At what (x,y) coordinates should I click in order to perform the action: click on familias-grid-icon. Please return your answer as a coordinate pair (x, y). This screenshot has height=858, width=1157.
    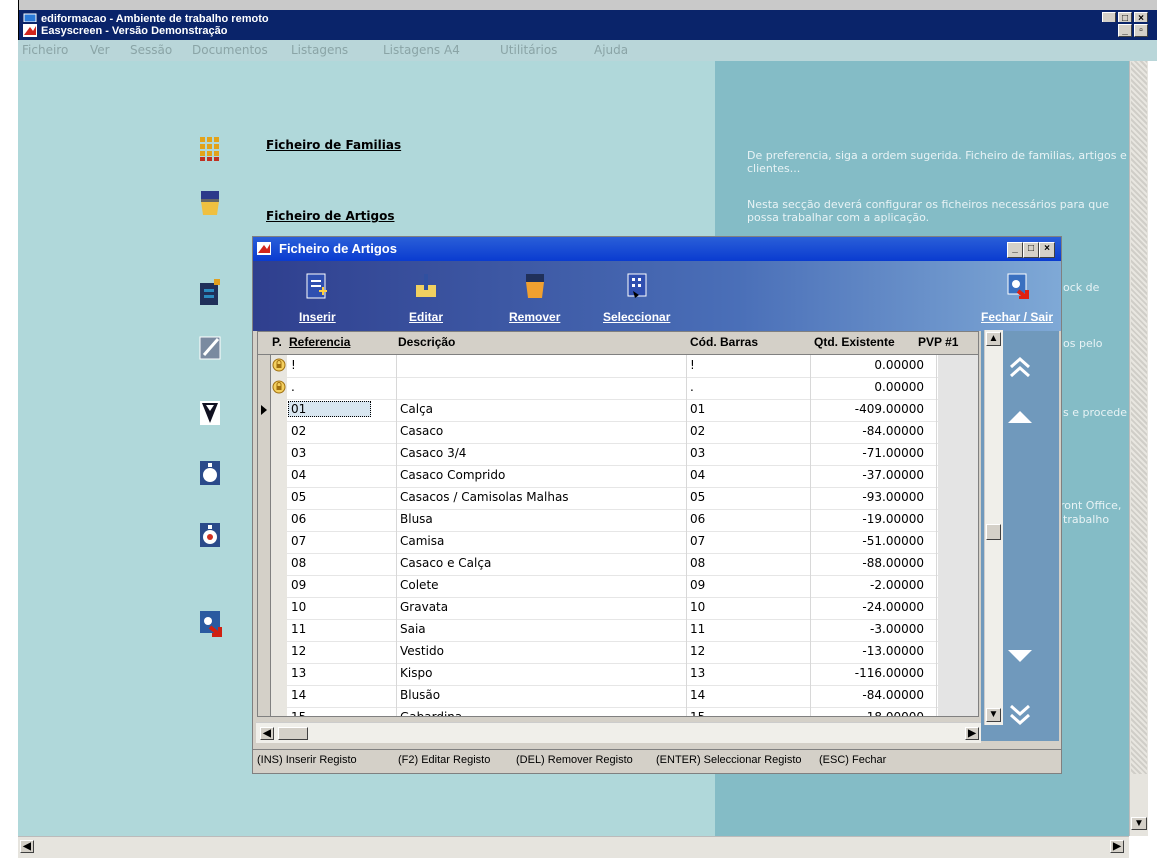
    Looking at the image, I should click on (210, 149).